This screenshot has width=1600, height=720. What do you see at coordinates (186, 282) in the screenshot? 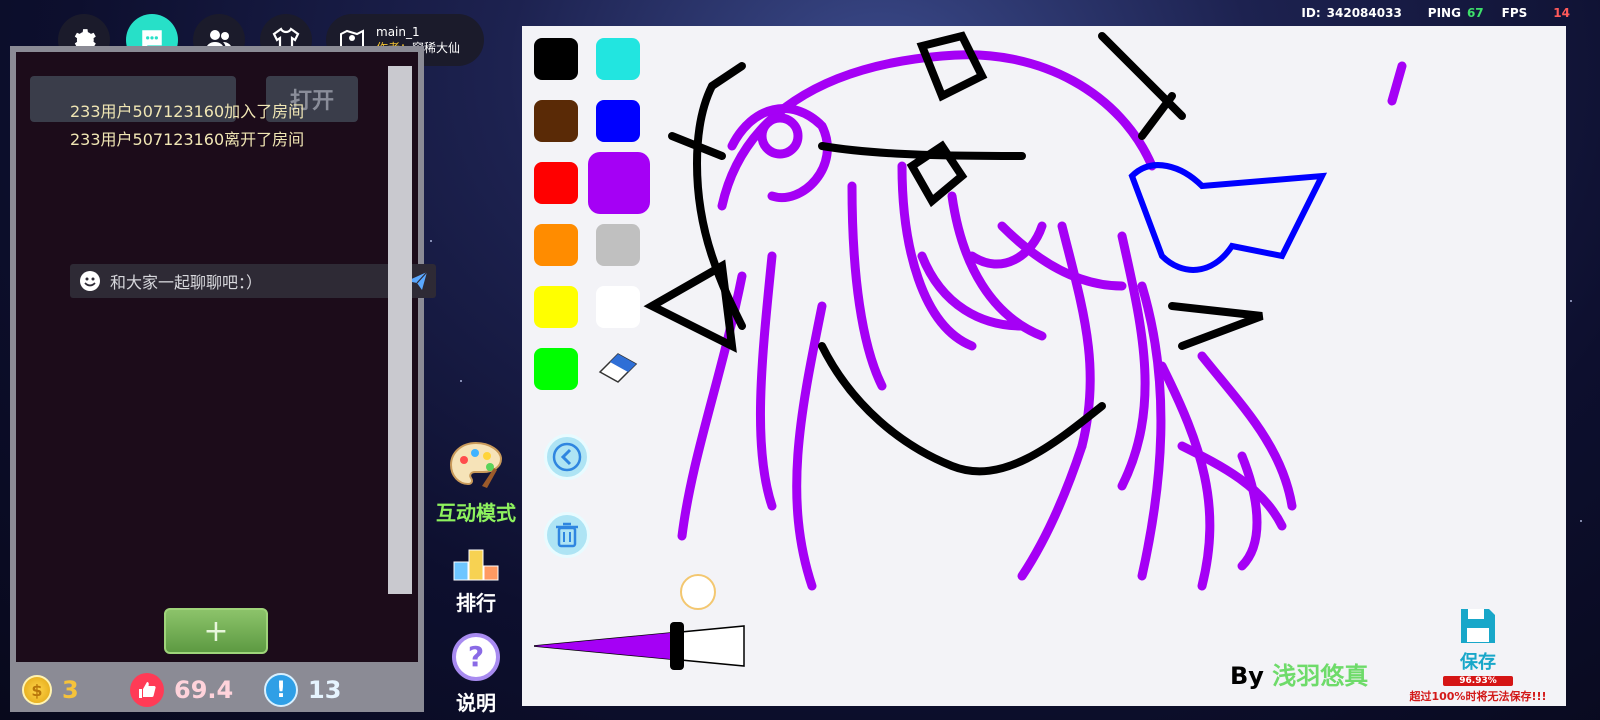
I see `chat-placeholder: 和大家一起聊聊吧：）` at bounding box center [186, 282].